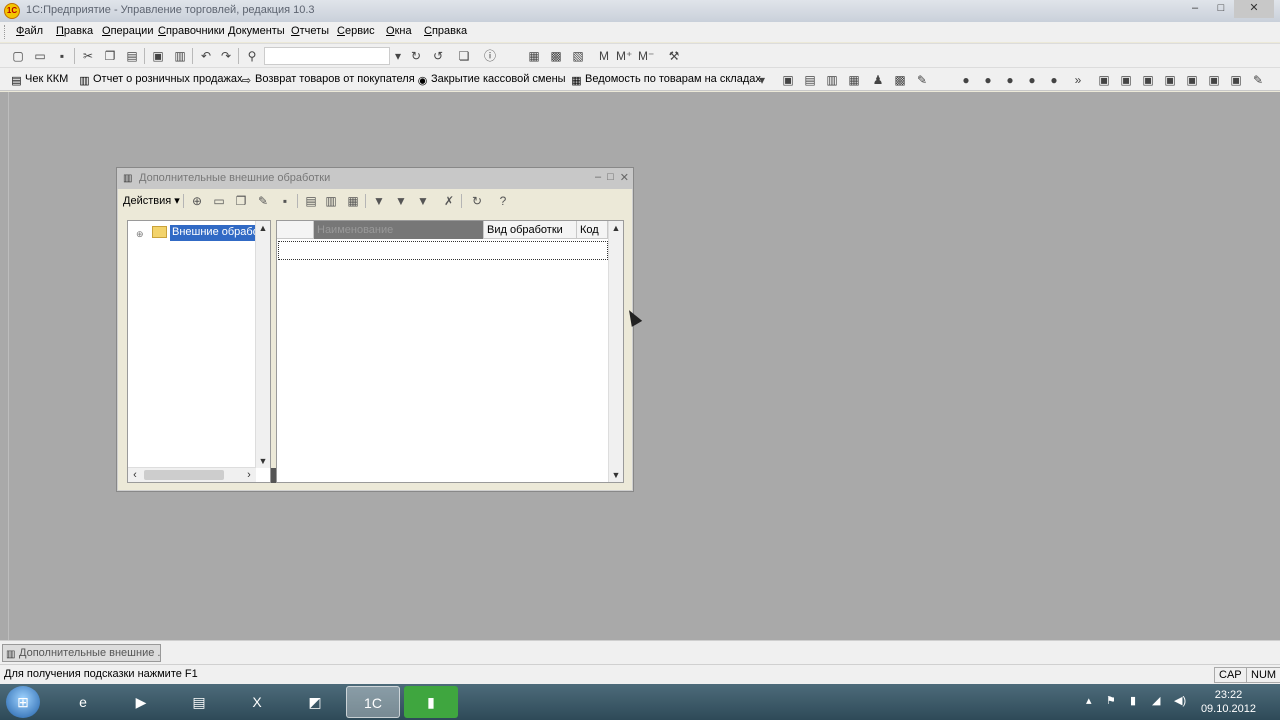 This screenshot has height=720, width=1280. What do you see at coordinates (1180, 700) in the screenshot?
I see `volume-icon: ◀)` at bounding box center [1180, 700].